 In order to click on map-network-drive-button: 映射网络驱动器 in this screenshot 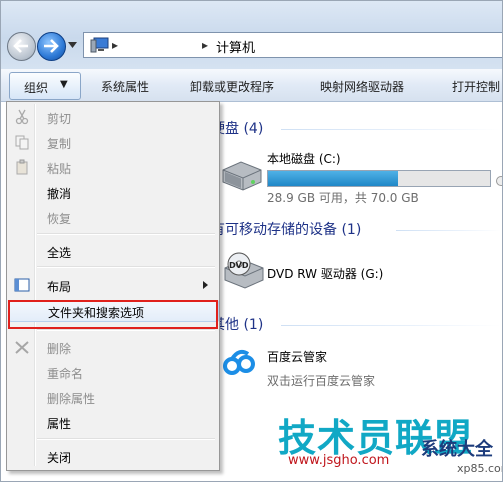, I will do `click(362, 86)`.